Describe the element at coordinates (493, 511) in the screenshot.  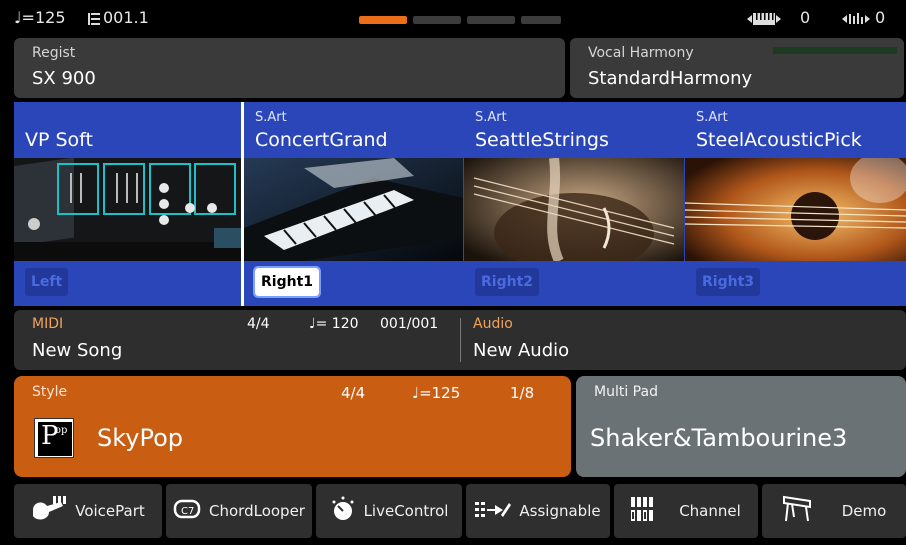
I see `assignable-icon` at that location.